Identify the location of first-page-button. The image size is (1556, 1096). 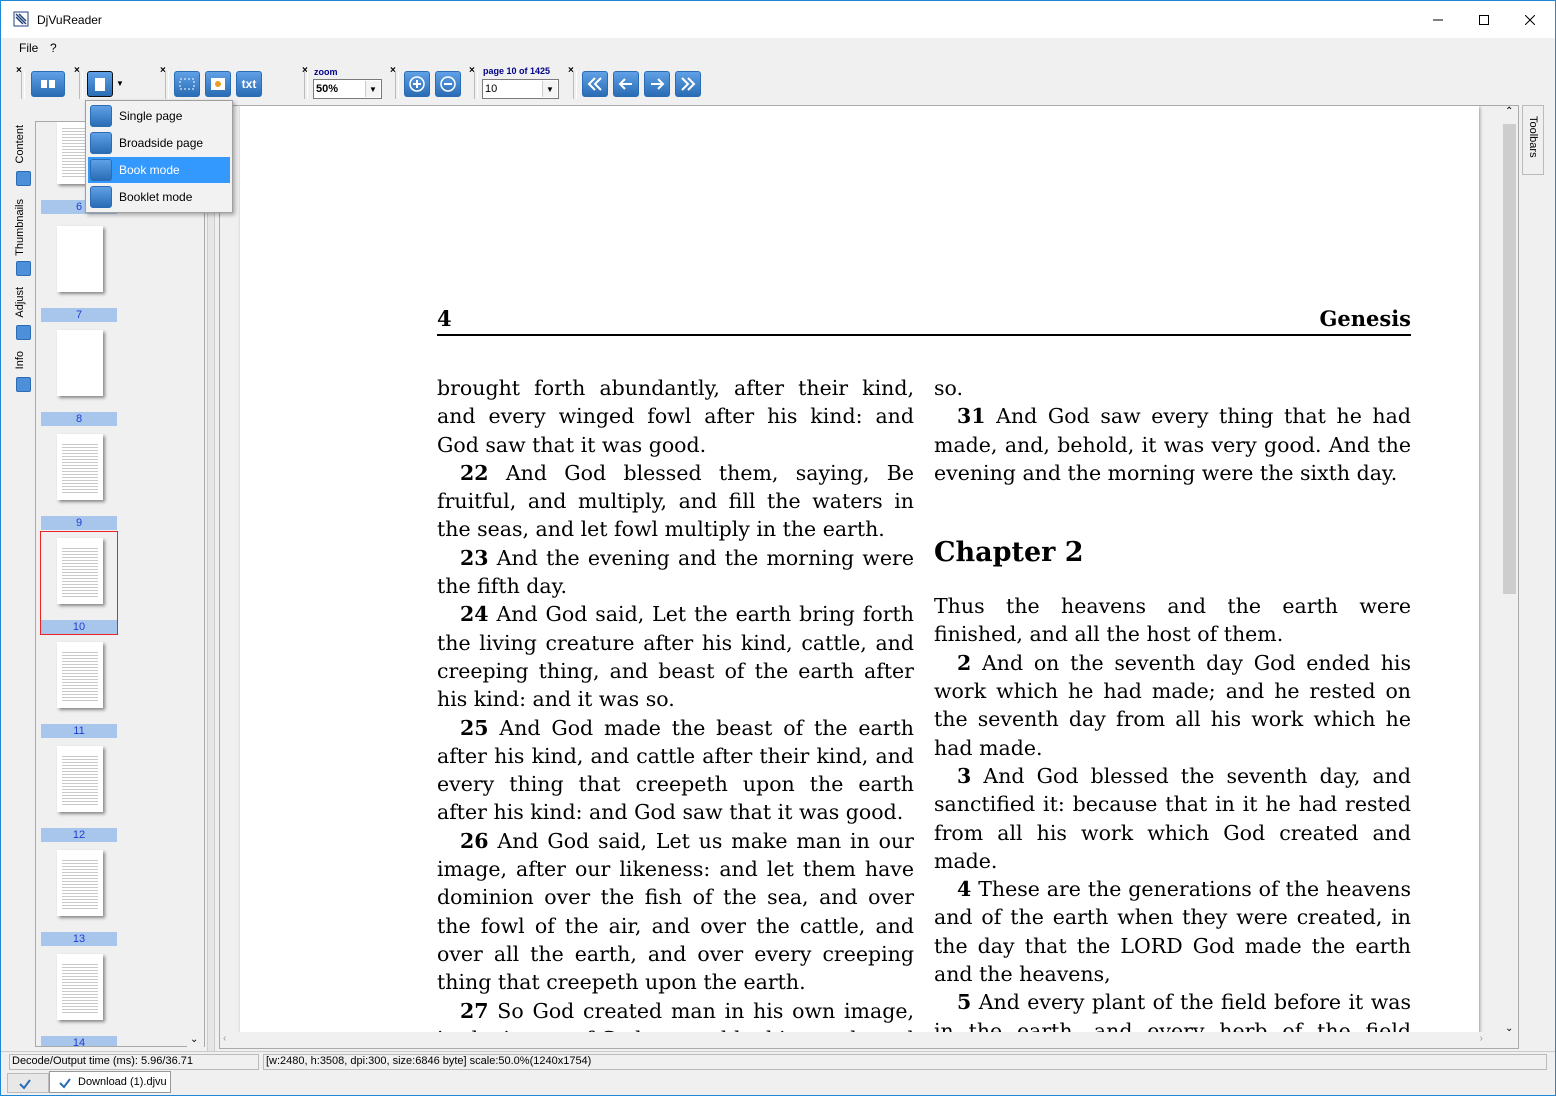
(595, 84).